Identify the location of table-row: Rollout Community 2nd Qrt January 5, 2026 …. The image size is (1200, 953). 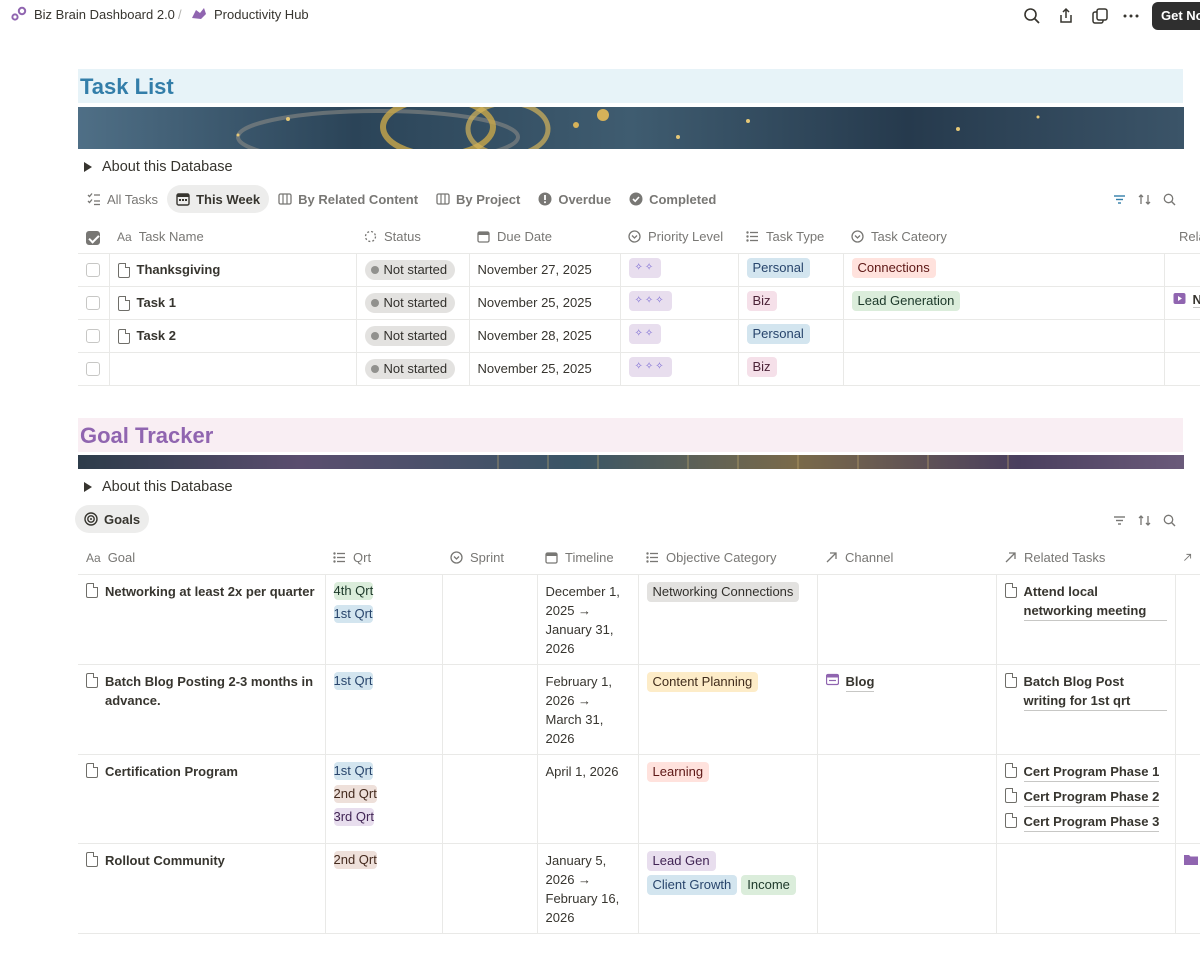
(639, 888).